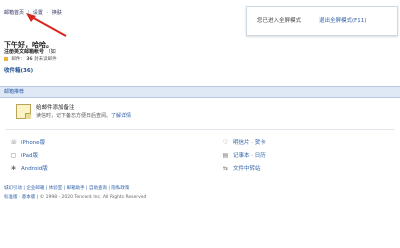 Image resolution: width=400 pixels, height=248 pixels. What do you see at coordinates (279, 21) in the screenshot?
I see `fullscreen-message: 您已进入全屏模式` at bounding box center [279, 21].